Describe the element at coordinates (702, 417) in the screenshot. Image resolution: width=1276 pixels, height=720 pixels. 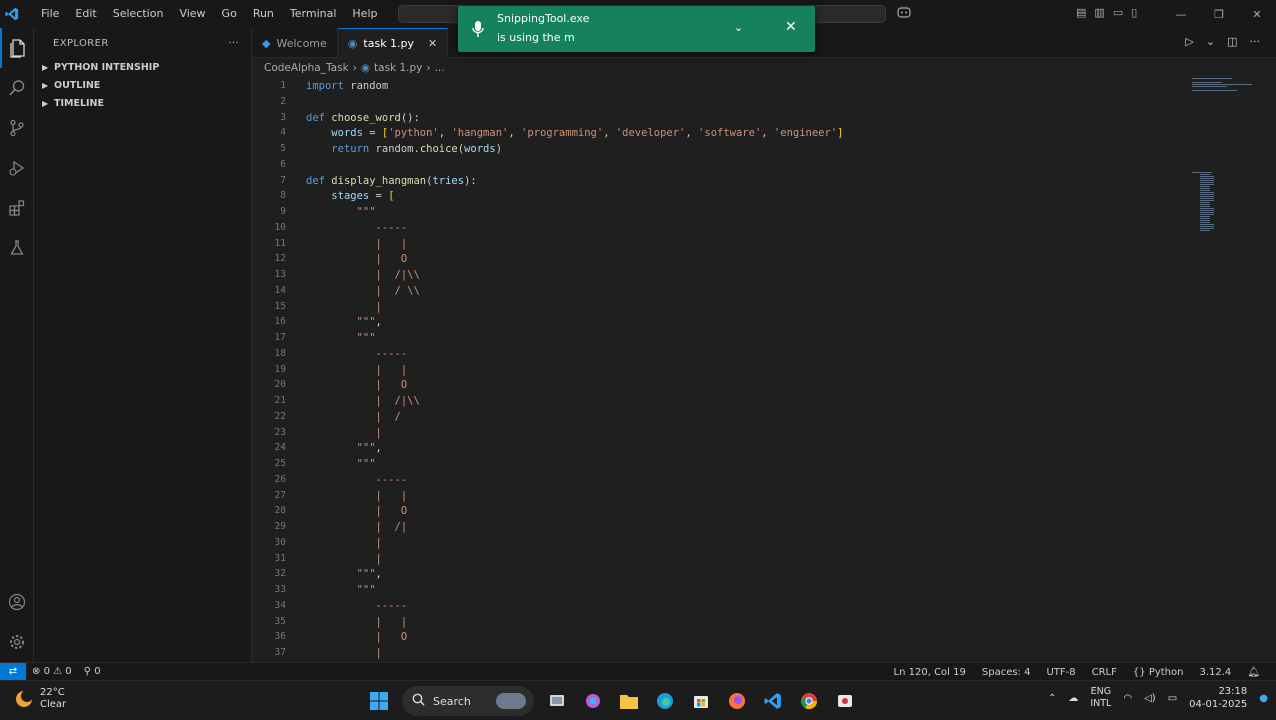
I see `code-line: 22 | /` at that location.